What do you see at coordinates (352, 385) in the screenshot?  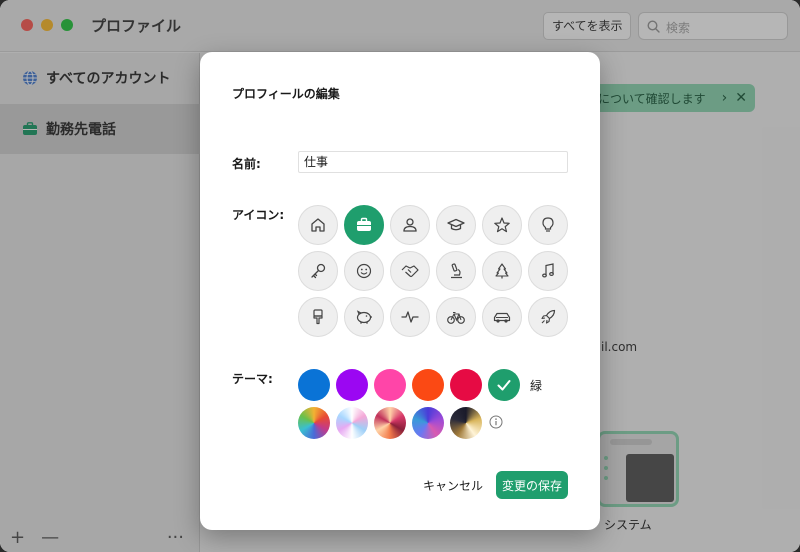 I see `theme-color-purple` at bounding box center [352, 385].